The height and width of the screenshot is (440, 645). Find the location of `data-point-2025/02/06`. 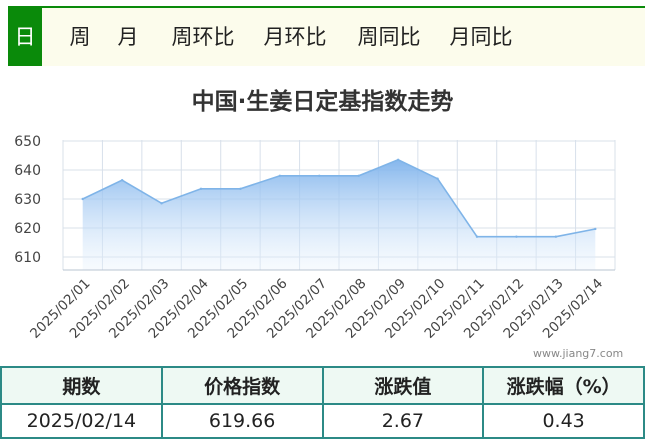

data-point-2025/02/06 is located at coordinates (280, 175).